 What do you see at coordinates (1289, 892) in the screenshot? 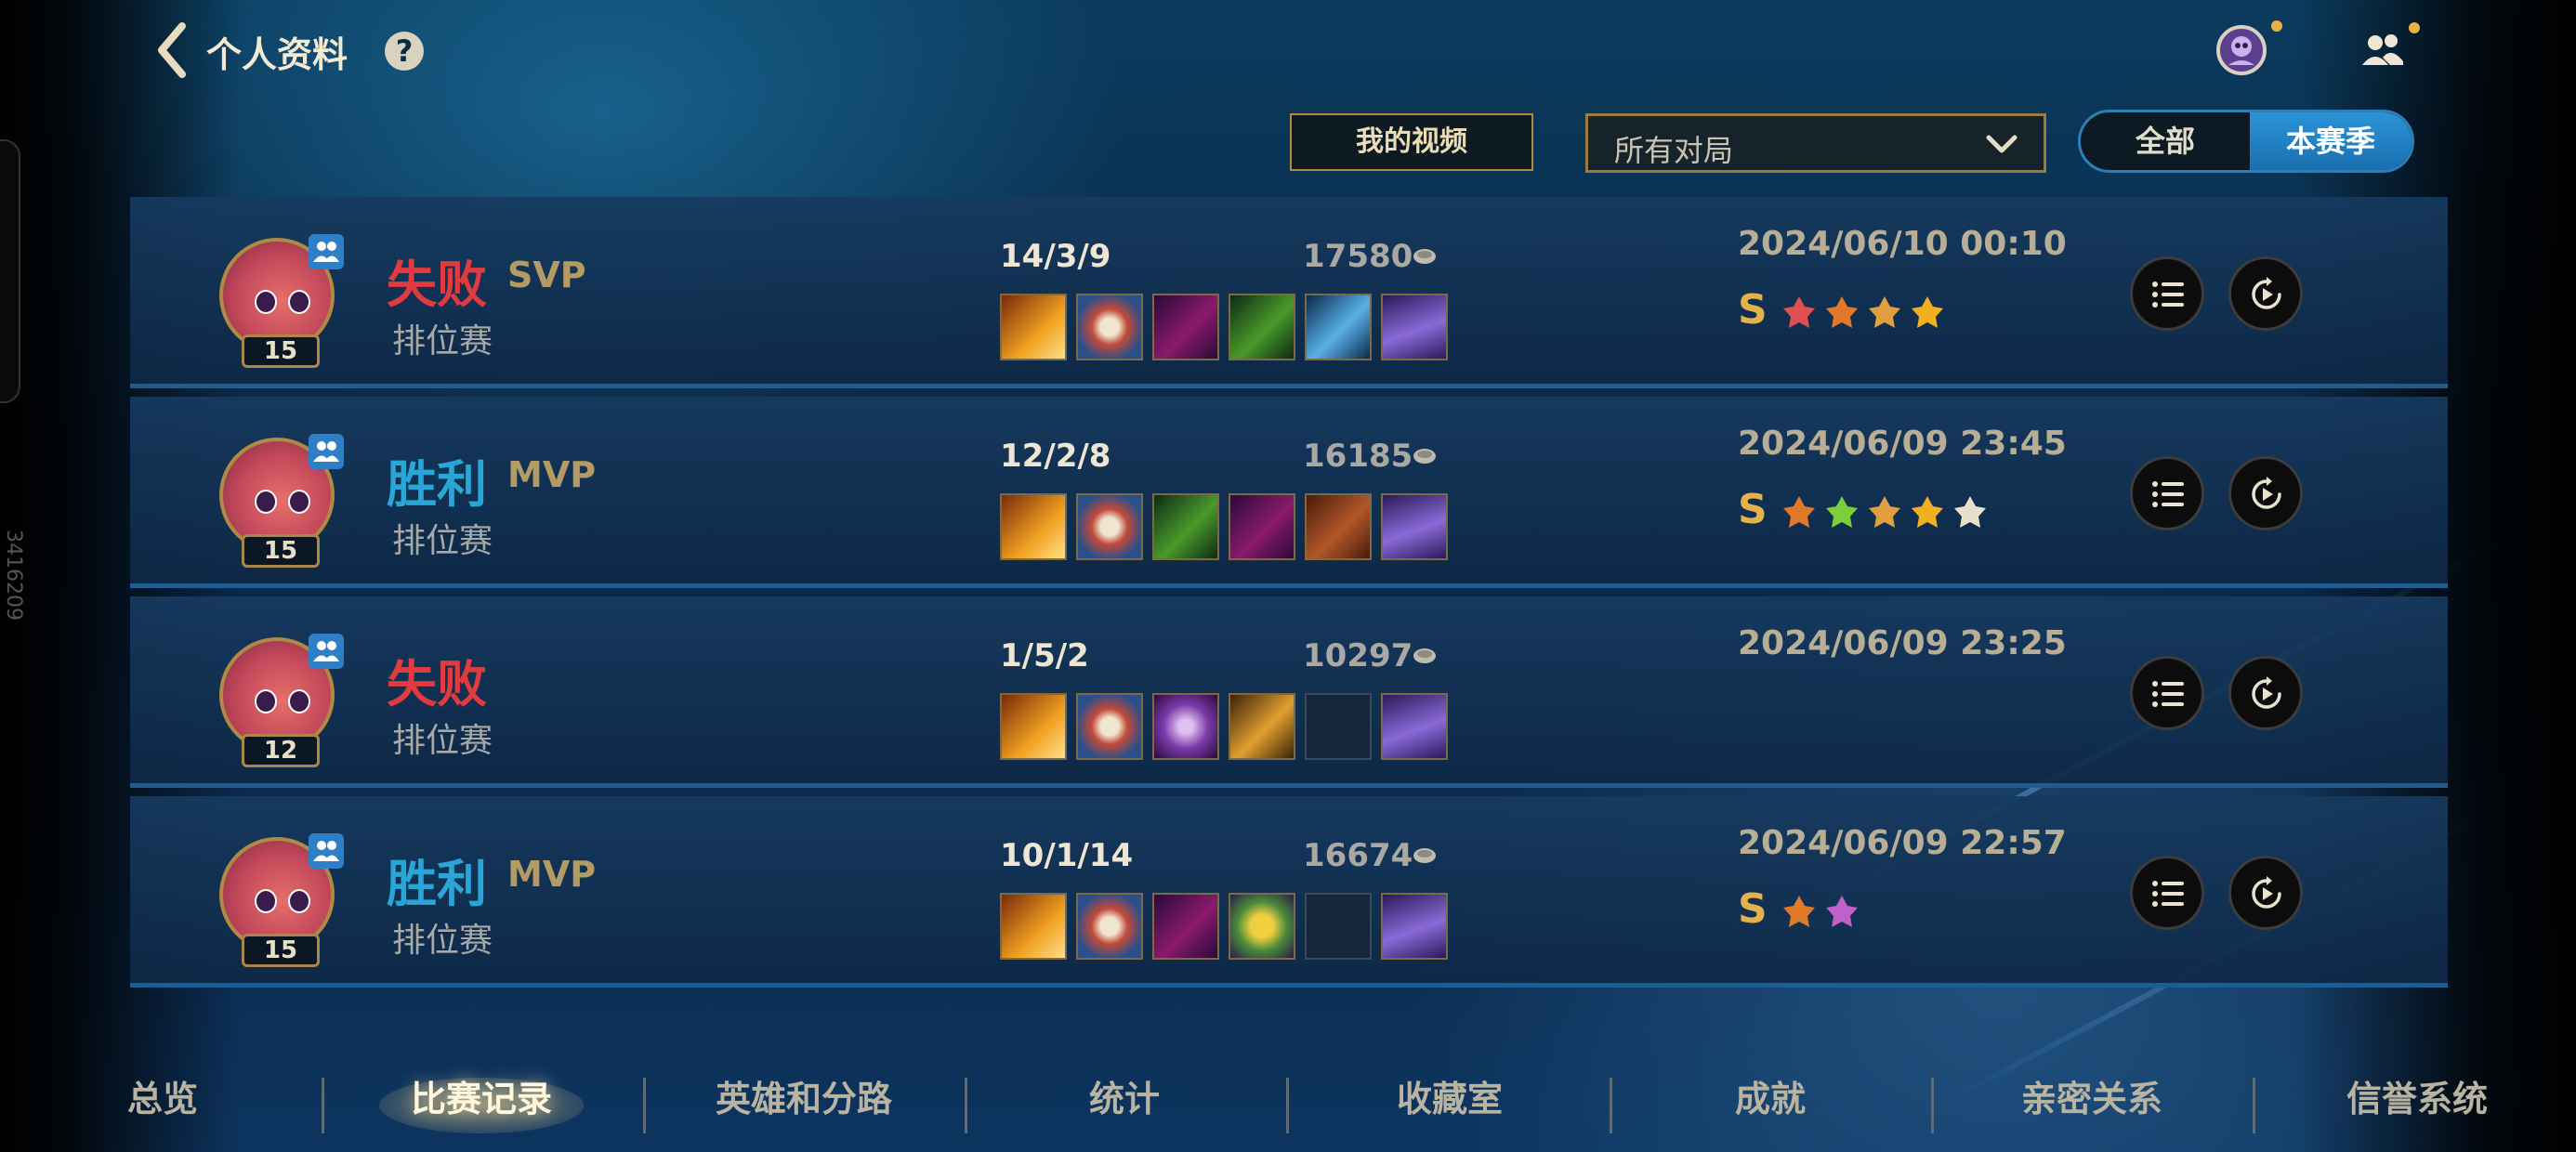
I see `match-row: 15 胜利 MVP 排位赛 10/1/14 16674 2024/06/09 22:57 S` at bounding box center [1289, 892].